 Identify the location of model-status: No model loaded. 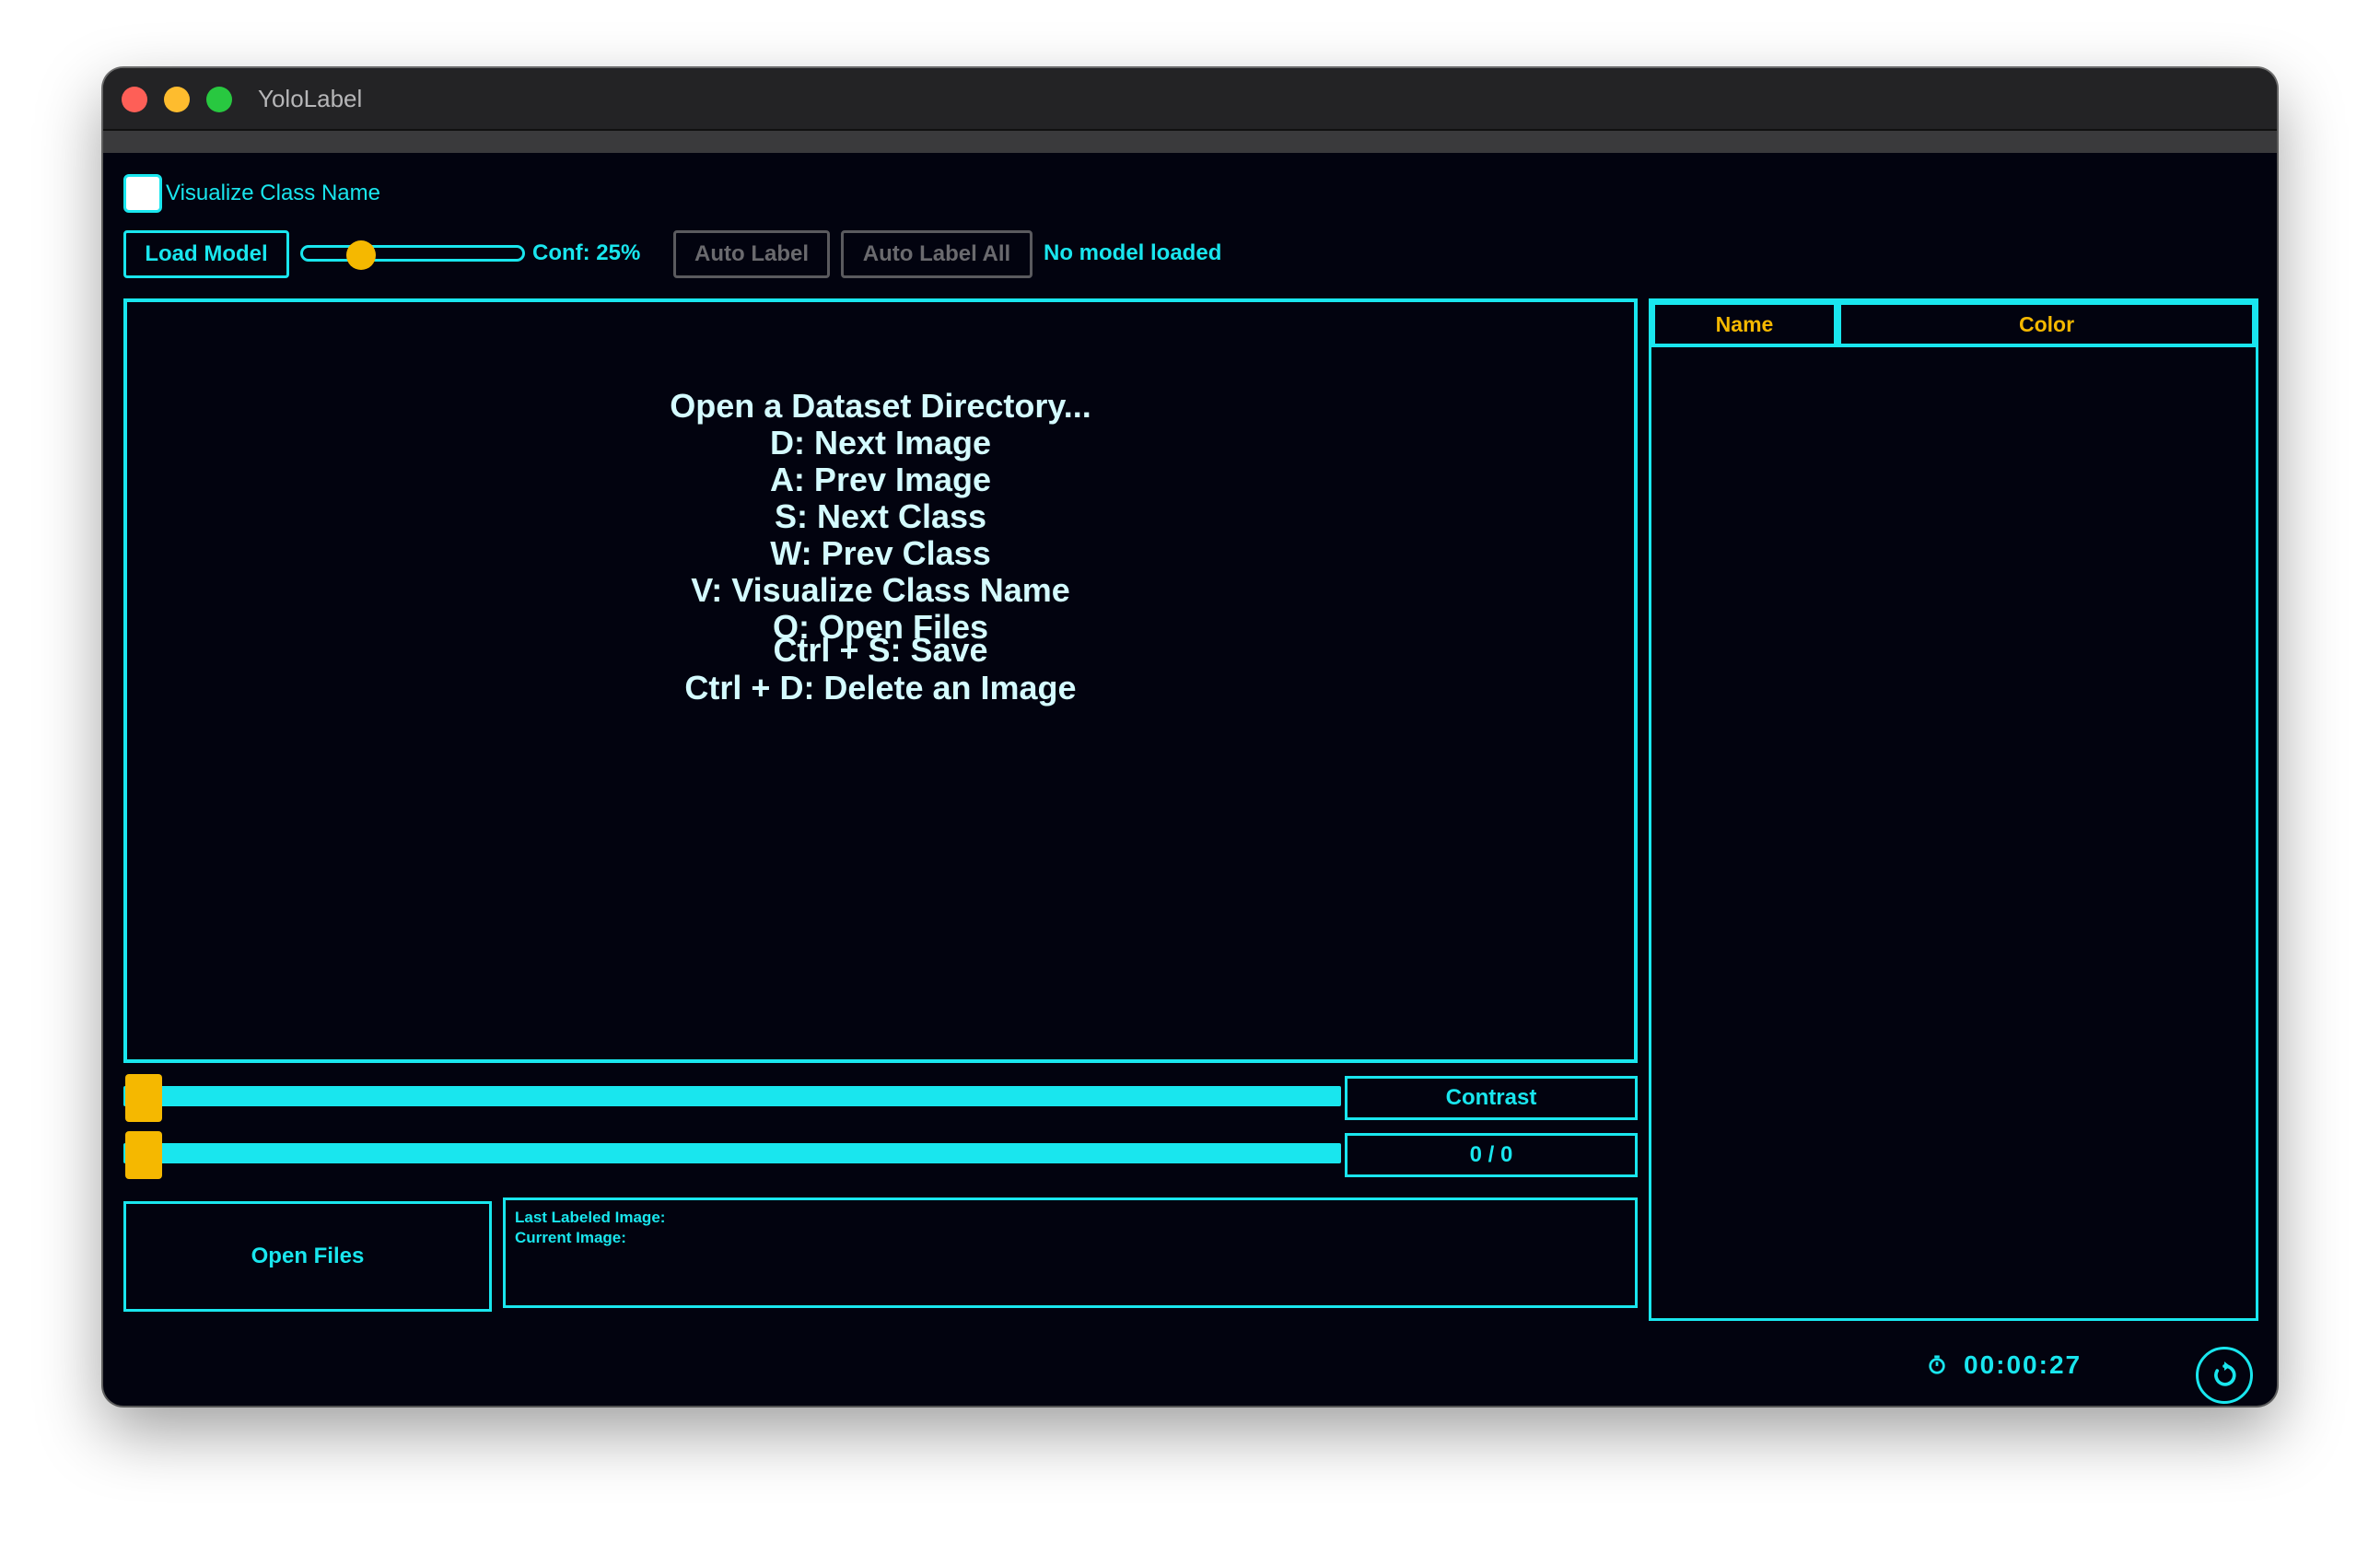
(1133, 252).